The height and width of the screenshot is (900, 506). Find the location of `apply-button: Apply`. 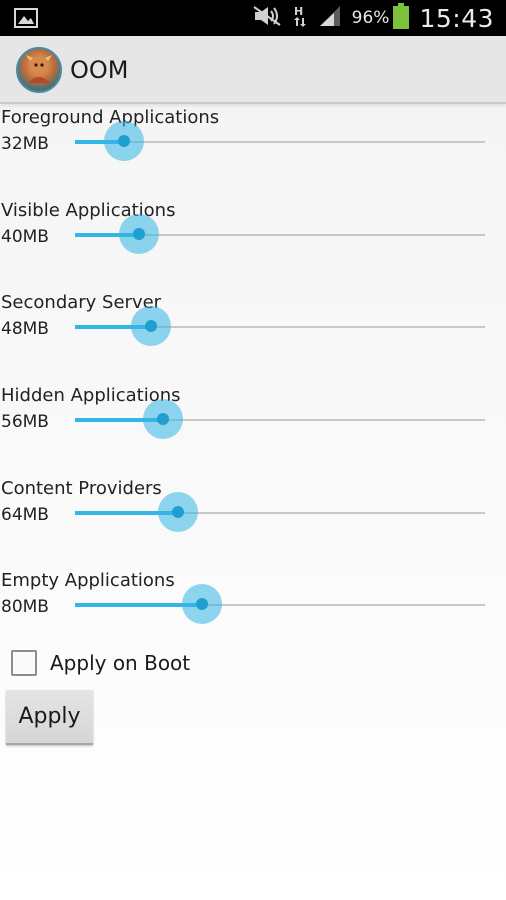

apply-button: Apply is located at coordinates (49, 717).